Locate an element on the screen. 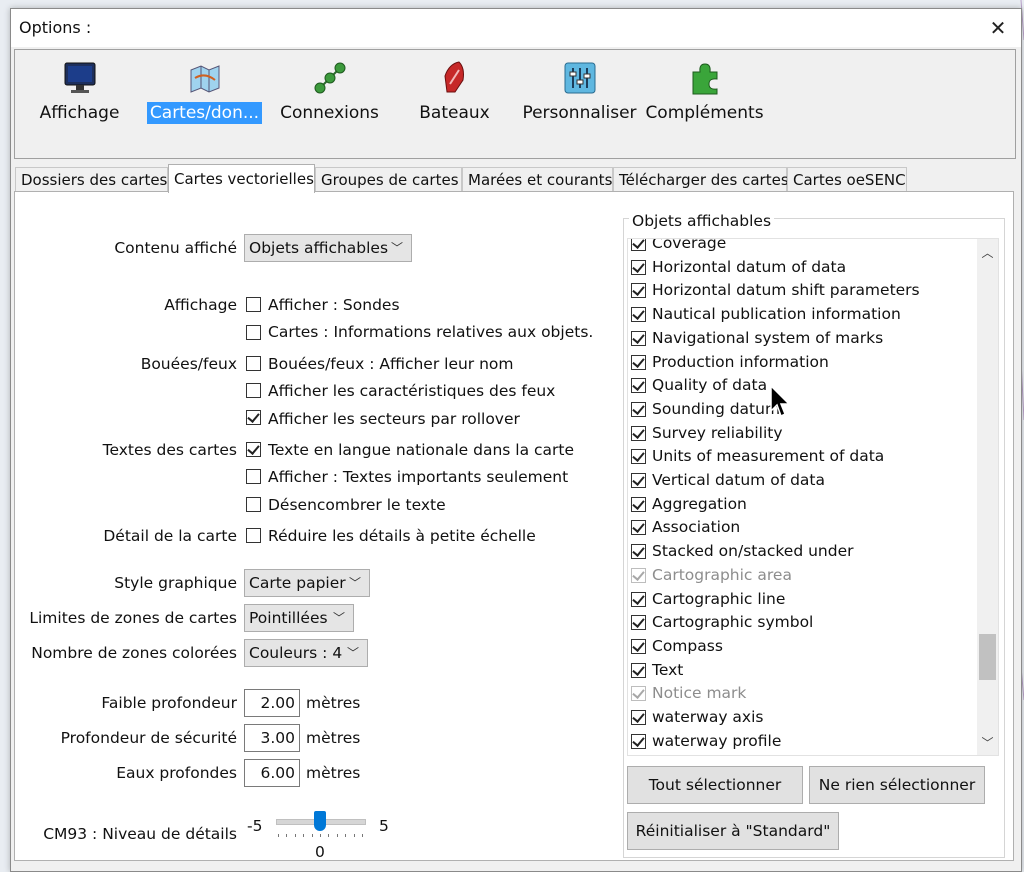 The image size is (1024, 872). style-select: Carte papier ﹀ is located at coordinates (307, 583).